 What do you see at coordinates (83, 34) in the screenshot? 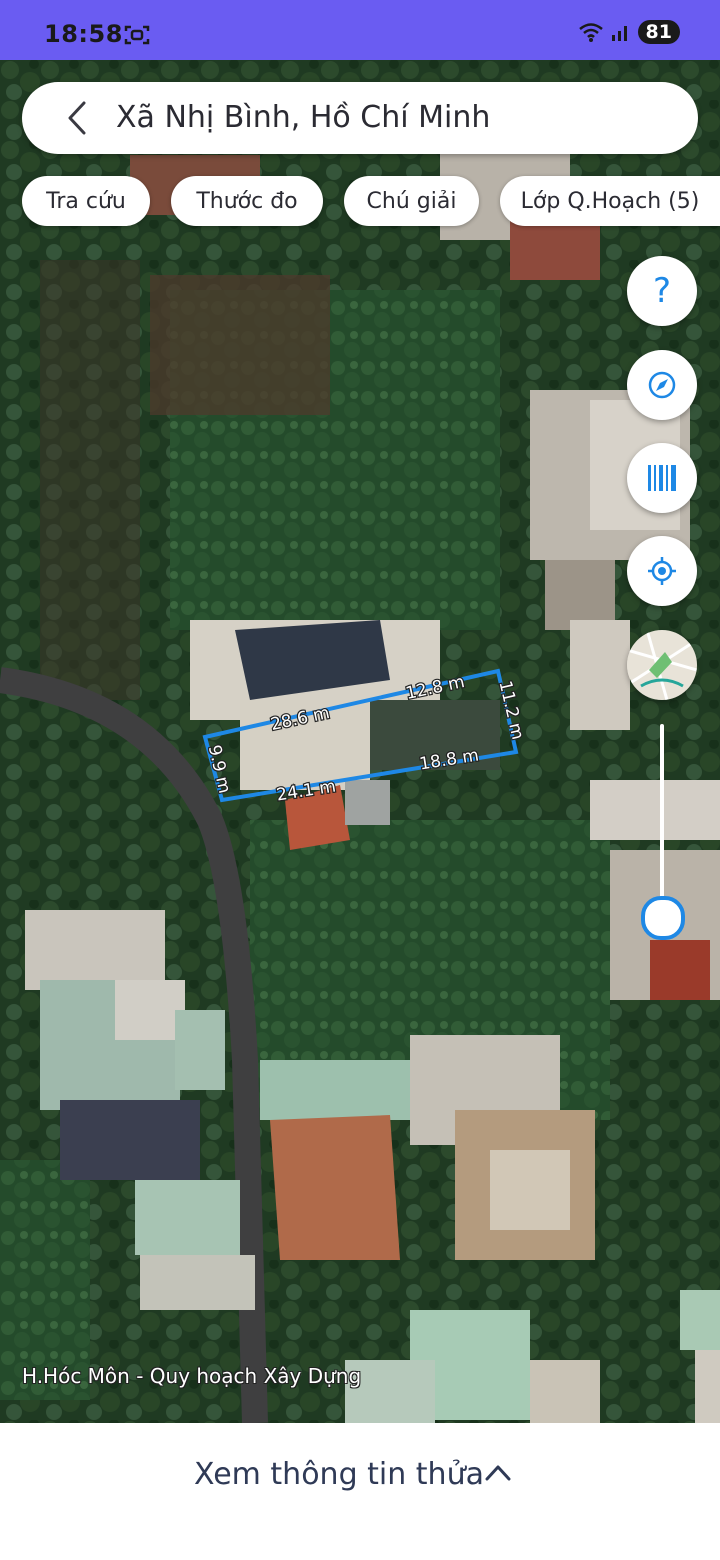
I see `status-time: 18:58` at bounding box center [83, 34].